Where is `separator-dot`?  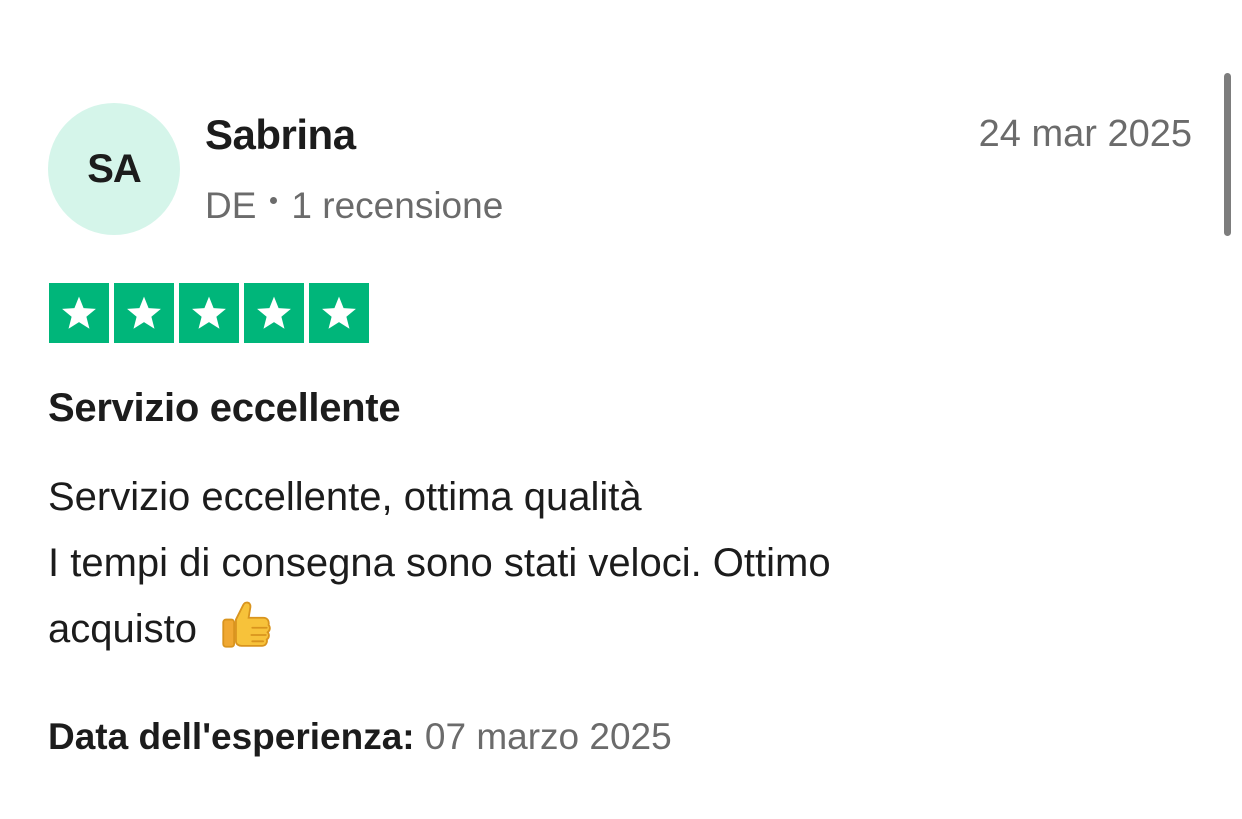 separator-dot is located at coordinates (274, 200).